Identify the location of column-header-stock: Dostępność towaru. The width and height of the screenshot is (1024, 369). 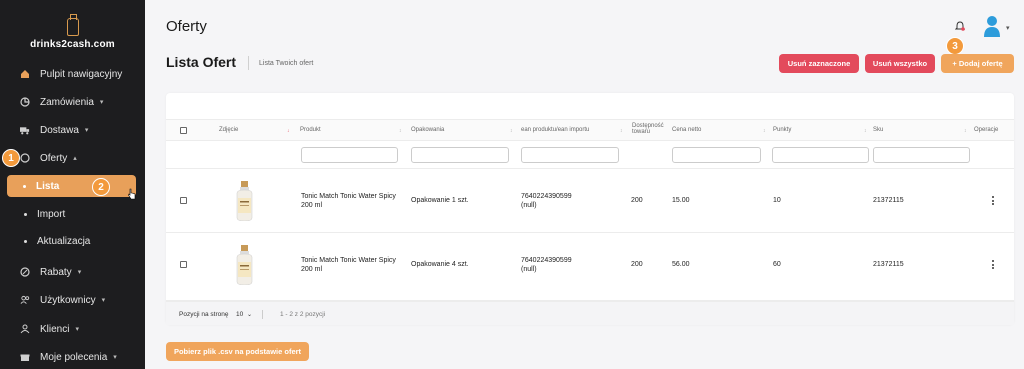
(651, 129).